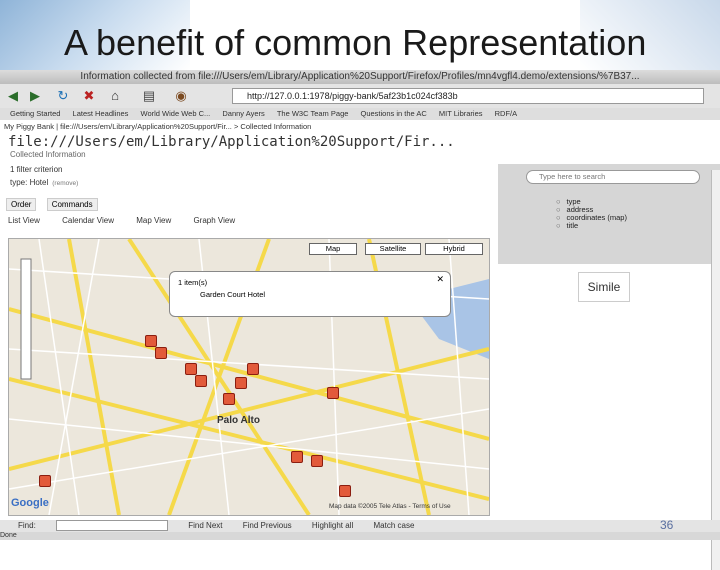 Image resolution: width=720 pixels, height=570 pixels. I want to click on close-icon: ✕, so click(440, 279).